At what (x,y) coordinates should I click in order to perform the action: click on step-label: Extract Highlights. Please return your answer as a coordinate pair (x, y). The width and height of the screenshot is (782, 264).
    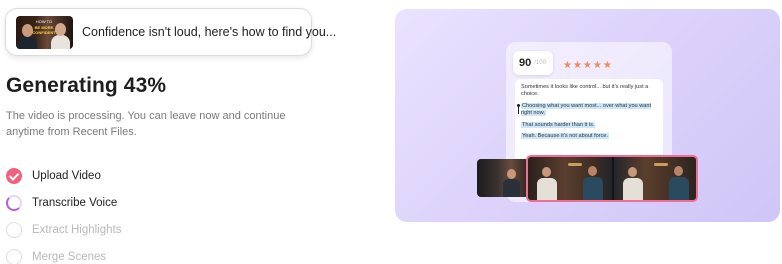
    Looking at the image, I should click on (77, 229).